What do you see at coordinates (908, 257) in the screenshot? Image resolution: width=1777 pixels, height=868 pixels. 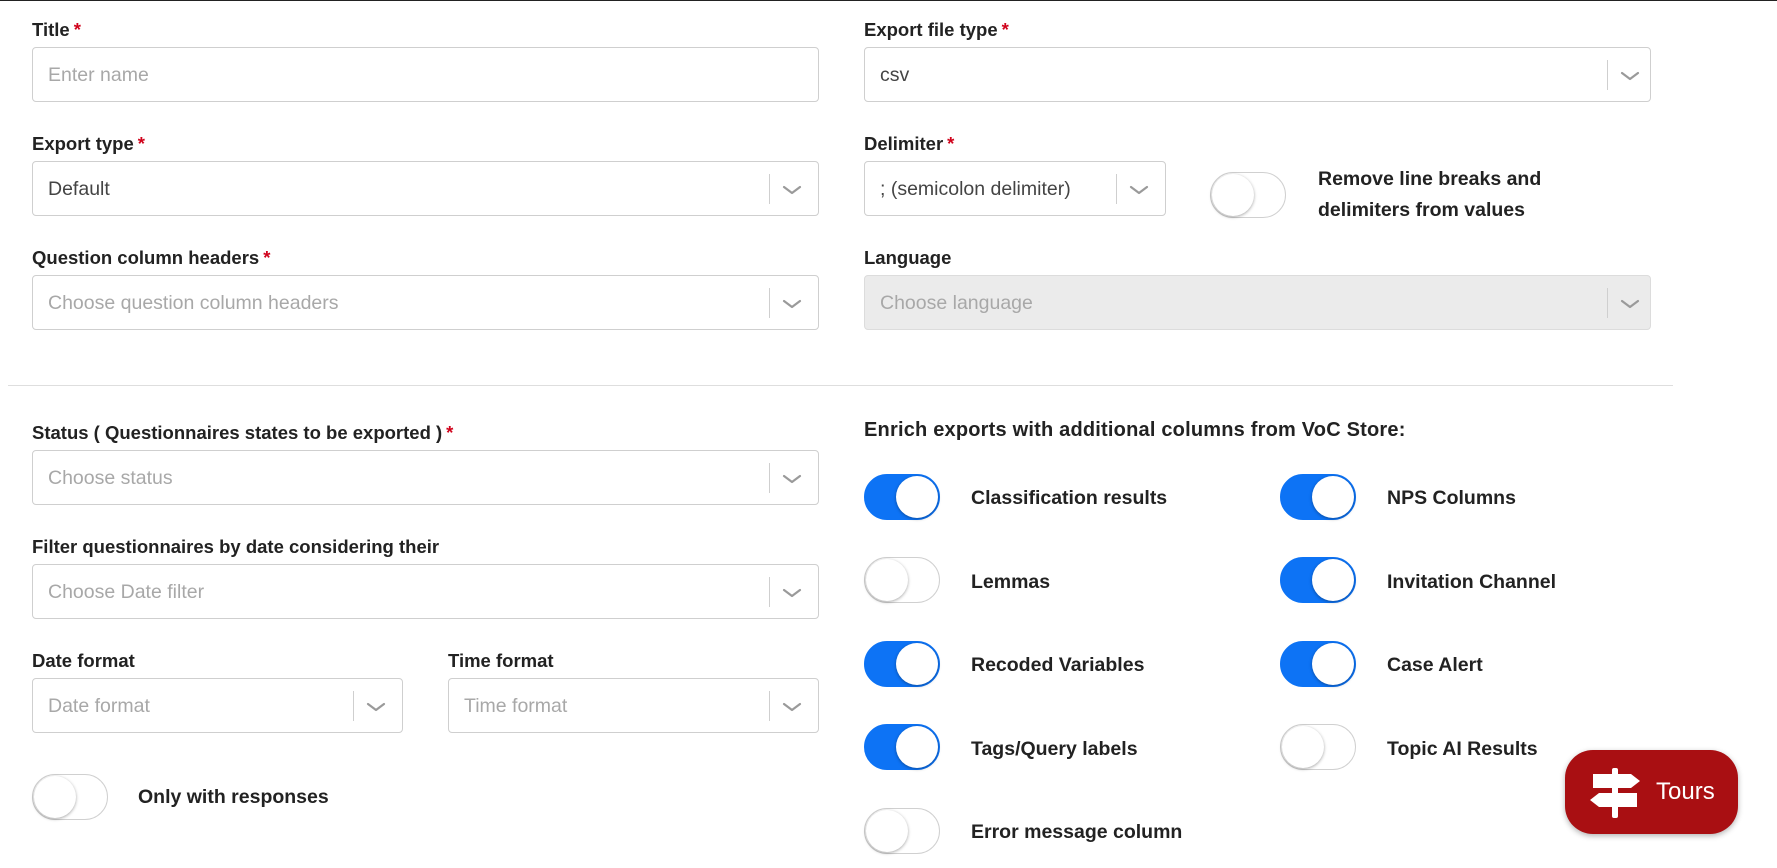 I see `language-label: Language` at bounding box center [908, 257].